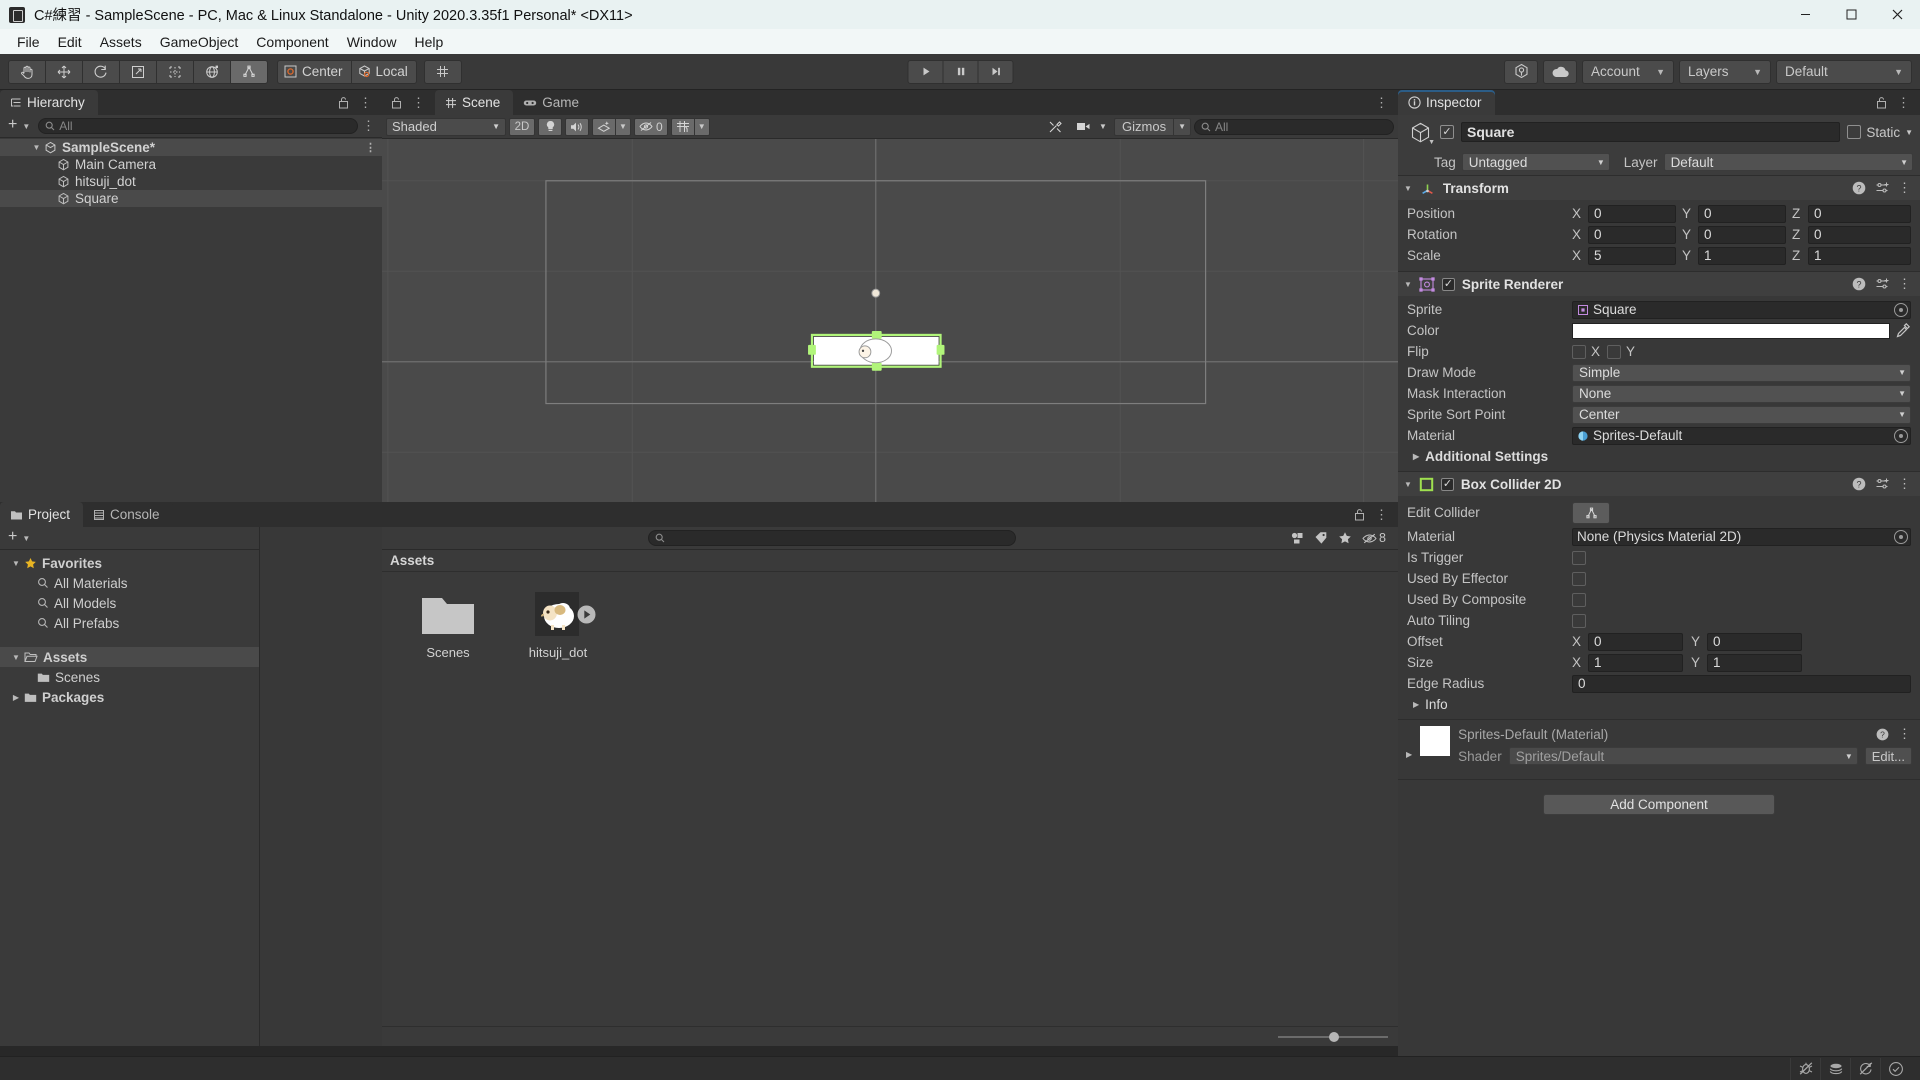 The image size is (1920, 1080). What do you see at coordinates (26, 538) in the screenshot?
I see `chevron-down-icon: ▼` at bounding box center [26, 538].